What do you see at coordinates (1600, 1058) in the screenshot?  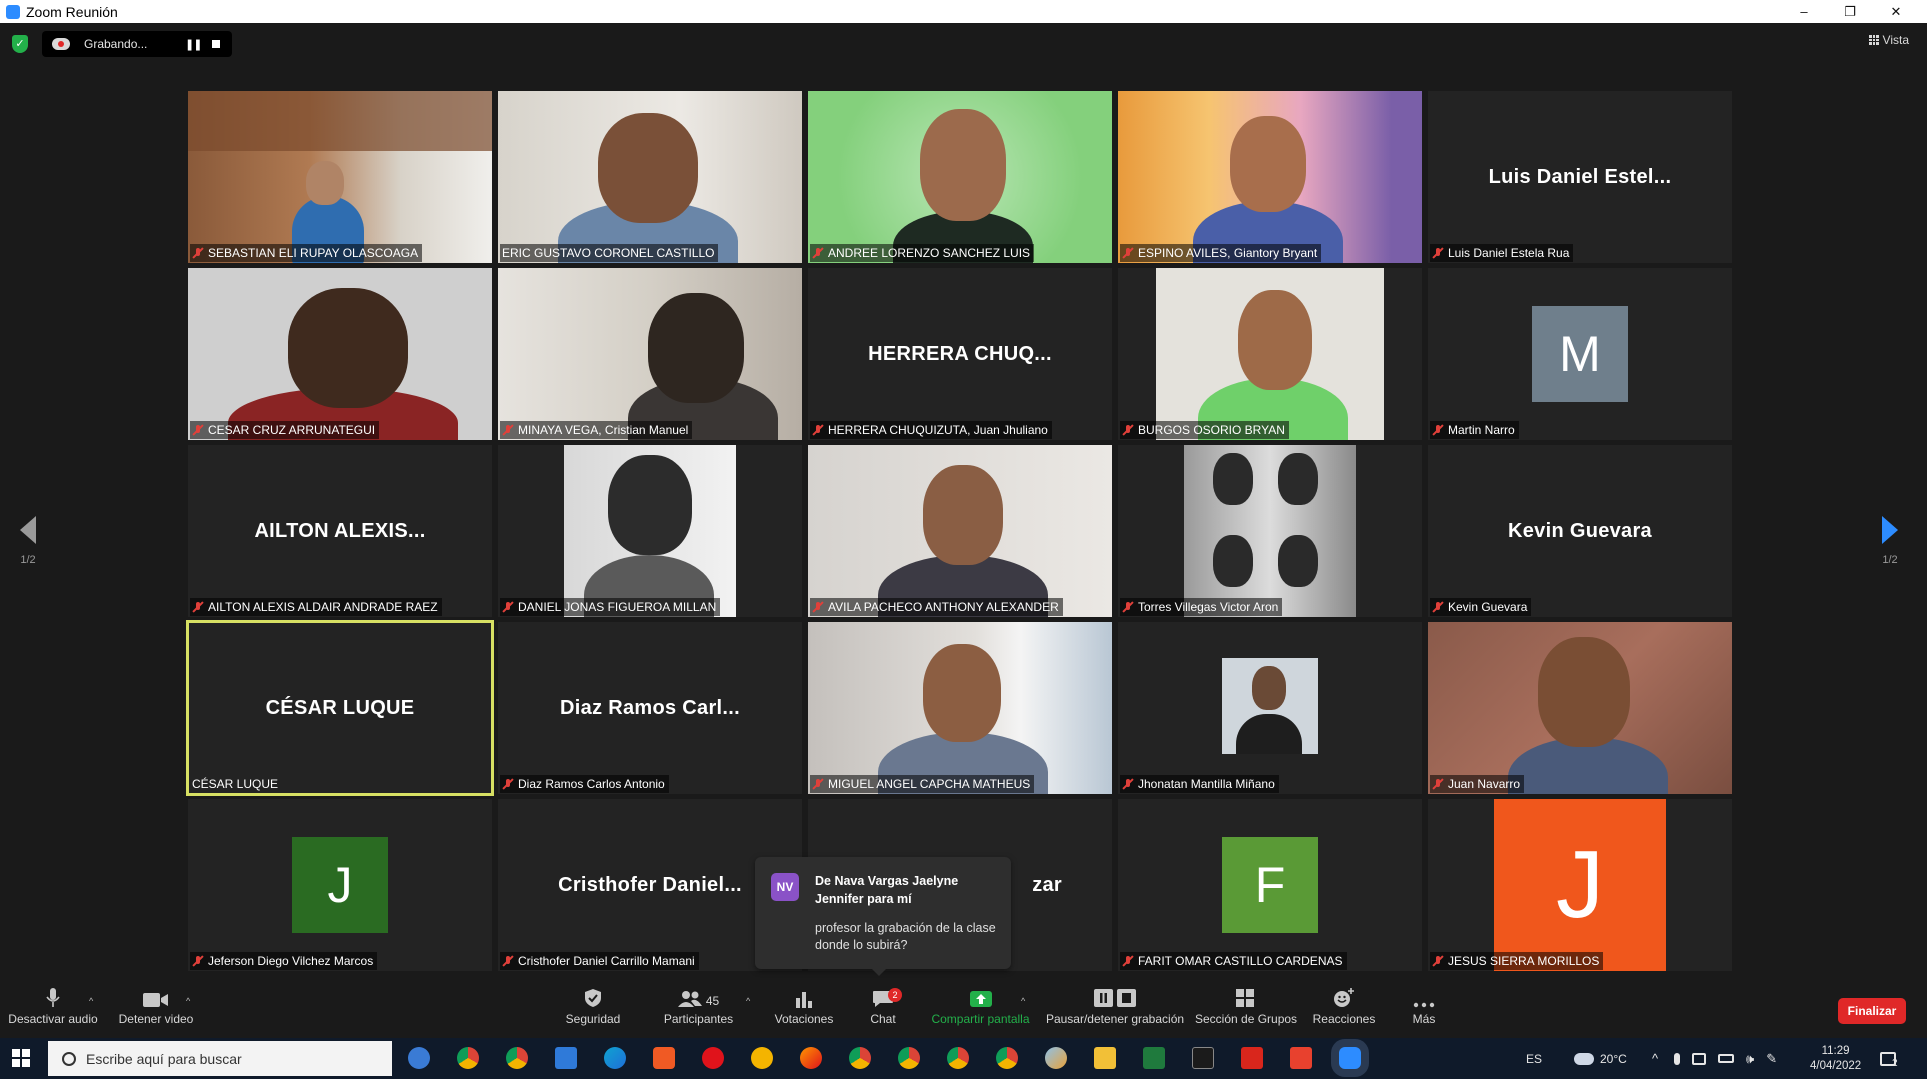 I see `weather-widget: 20°C` at bounding box center [1600, 1058].